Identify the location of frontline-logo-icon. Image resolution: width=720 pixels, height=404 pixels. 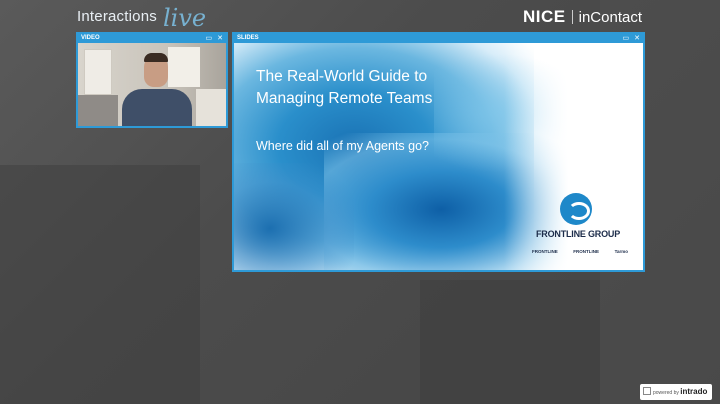
(576, 209).